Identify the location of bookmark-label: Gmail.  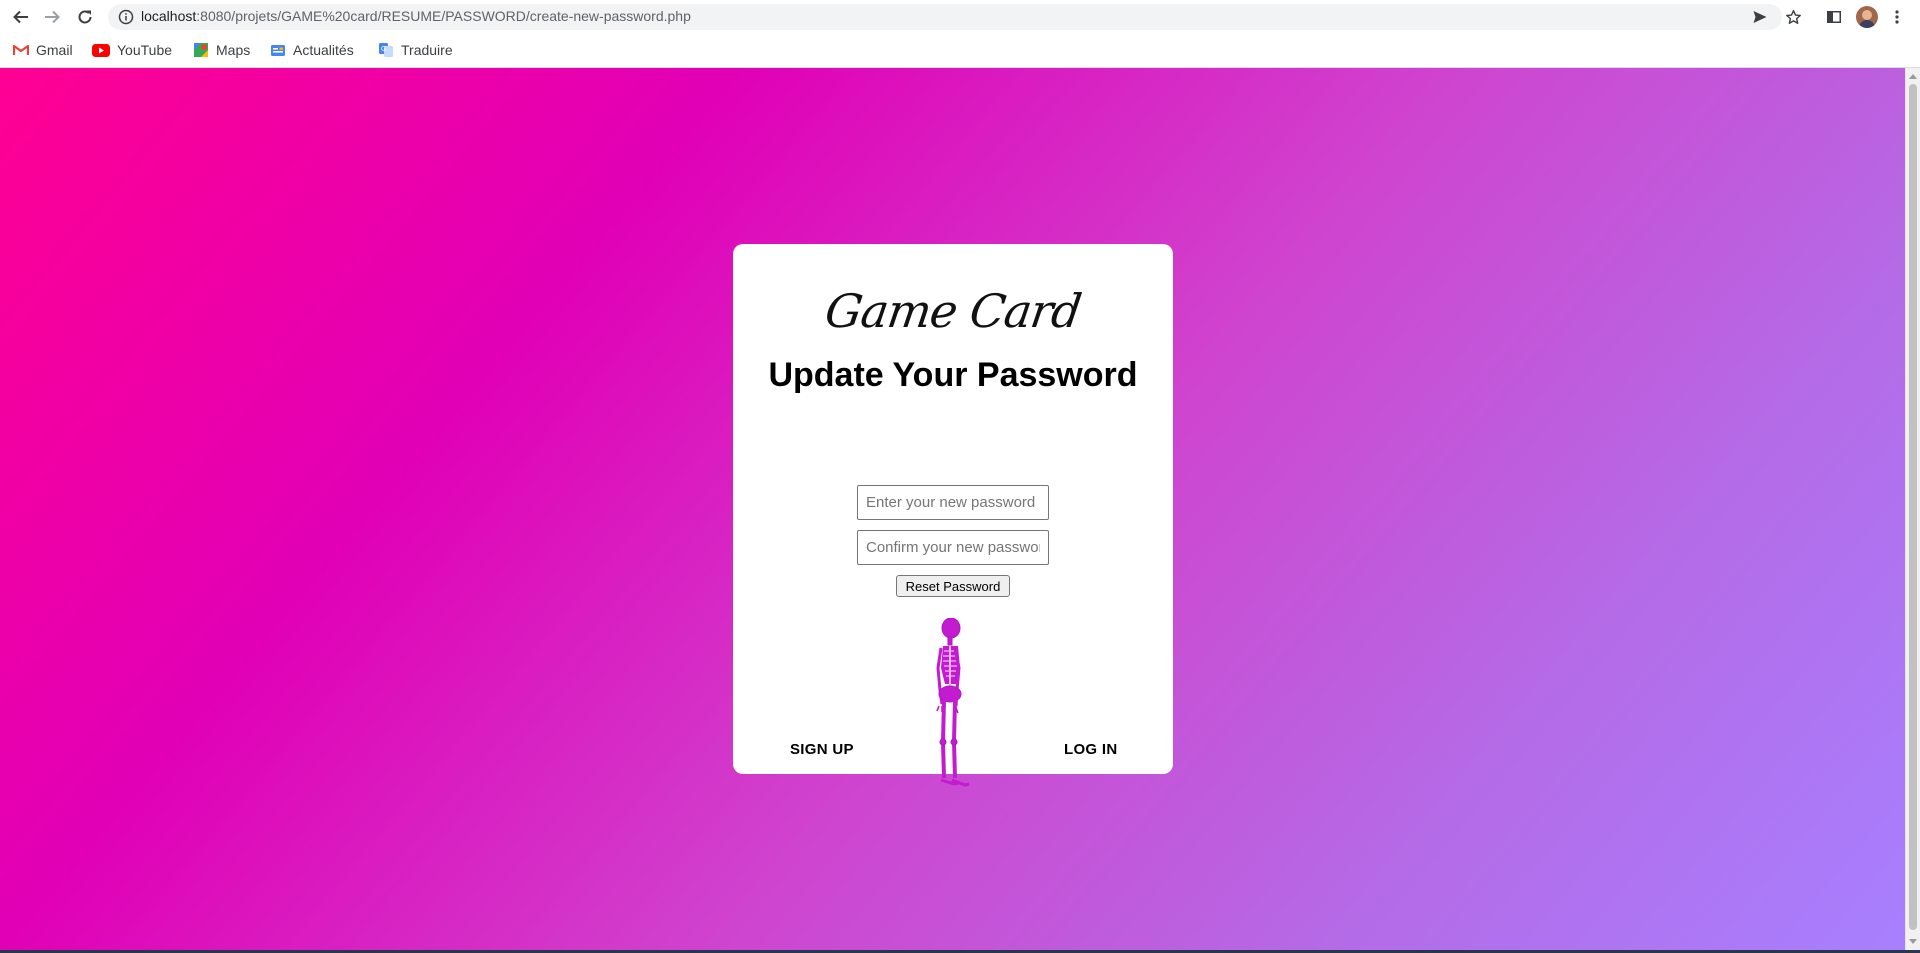
(54, 50).